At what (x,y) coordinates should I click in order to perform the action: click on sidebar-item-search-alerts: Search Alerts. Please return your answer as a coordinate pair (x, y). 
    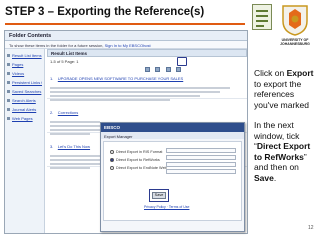
    Looking at the image, I should click on (24, 102).